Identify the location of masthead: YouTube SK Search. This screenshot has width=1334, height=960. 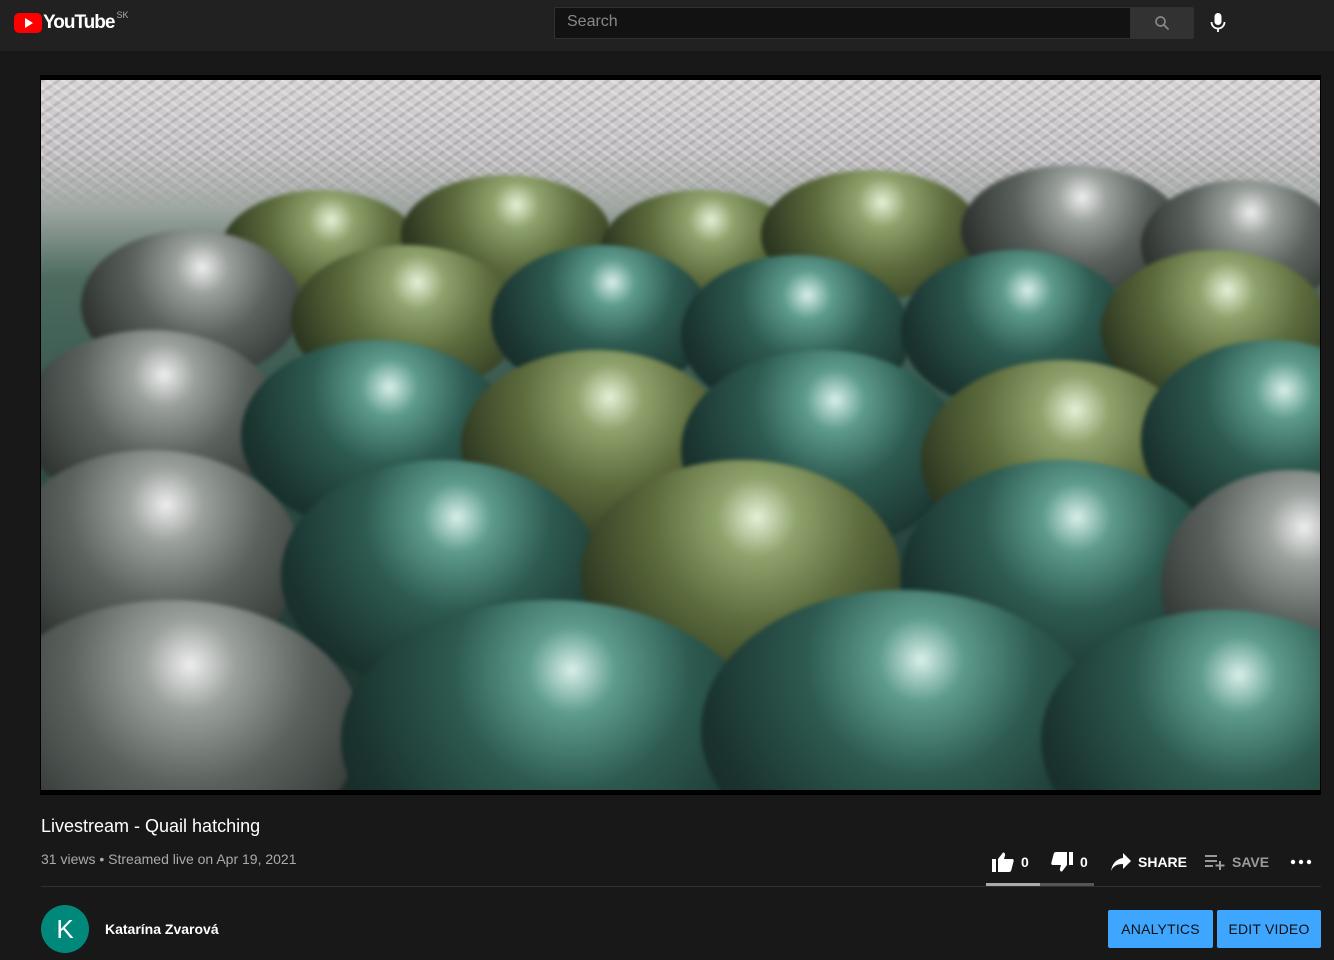
(667, 25).